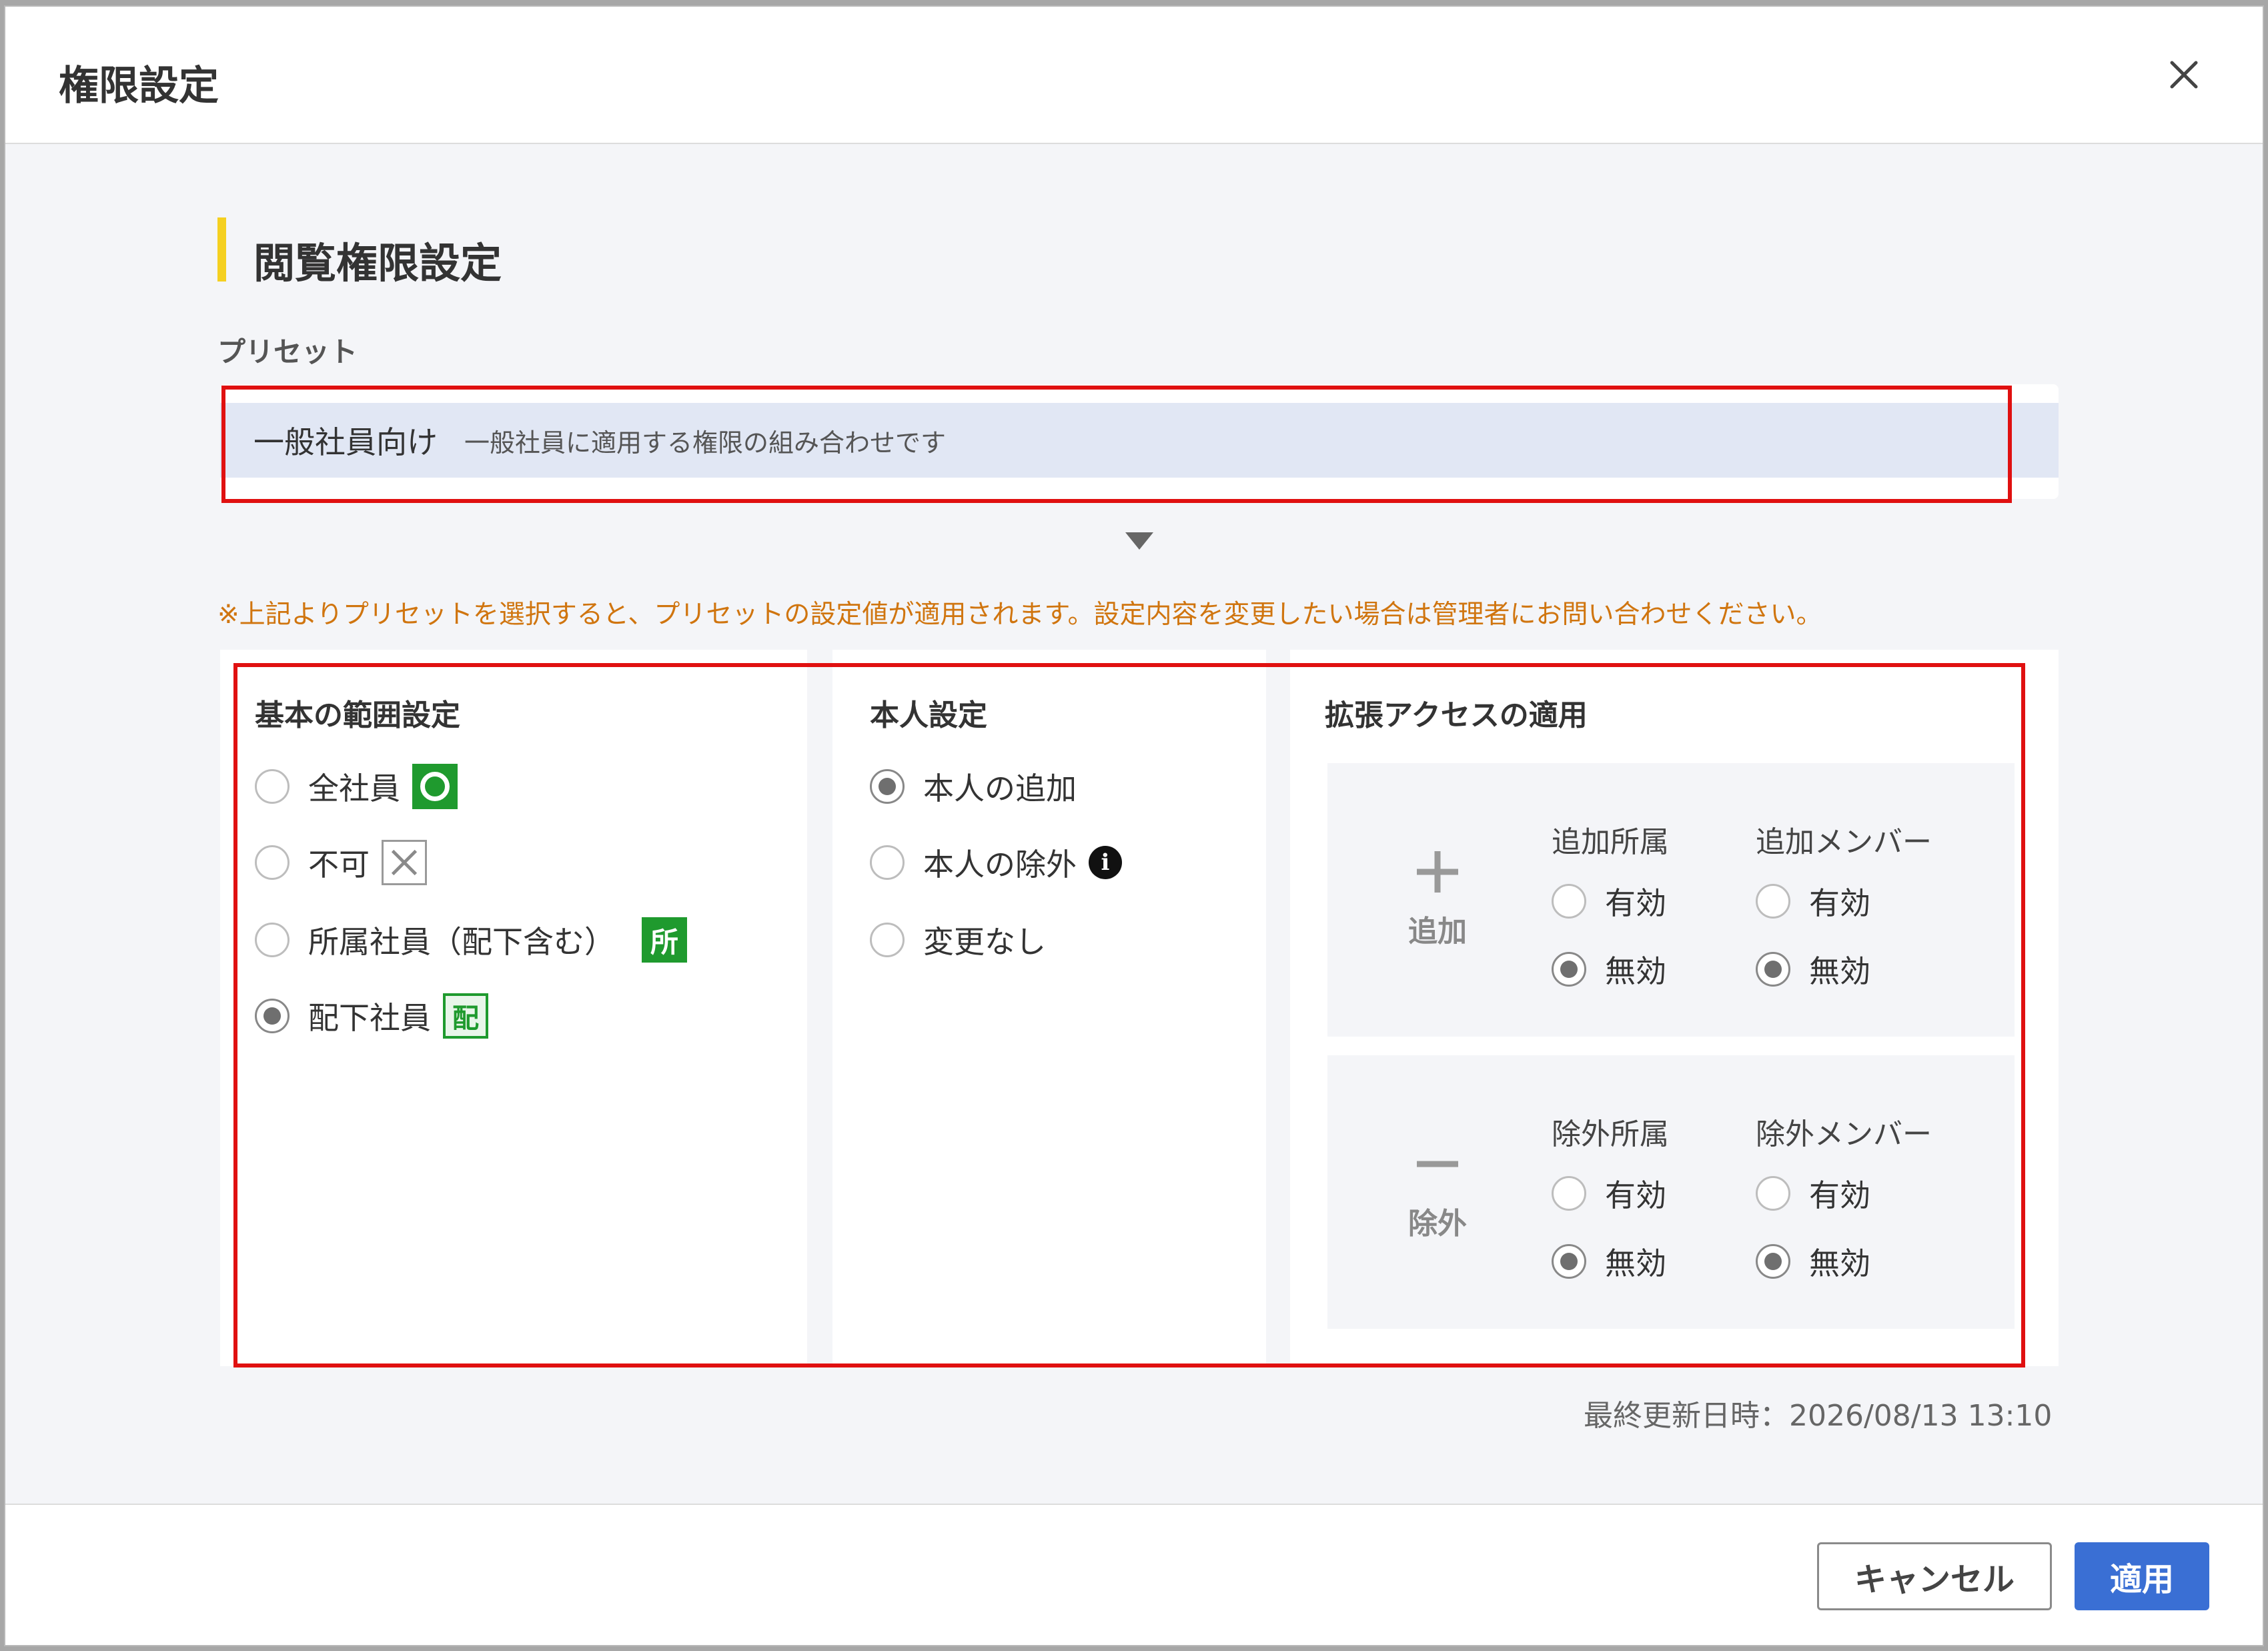  What do you see at coordinates (706, 443) in the screenshot?
I see `preset-description: 一般社員に適用する権限の組み合わせです` at bounding box center [706, 443].